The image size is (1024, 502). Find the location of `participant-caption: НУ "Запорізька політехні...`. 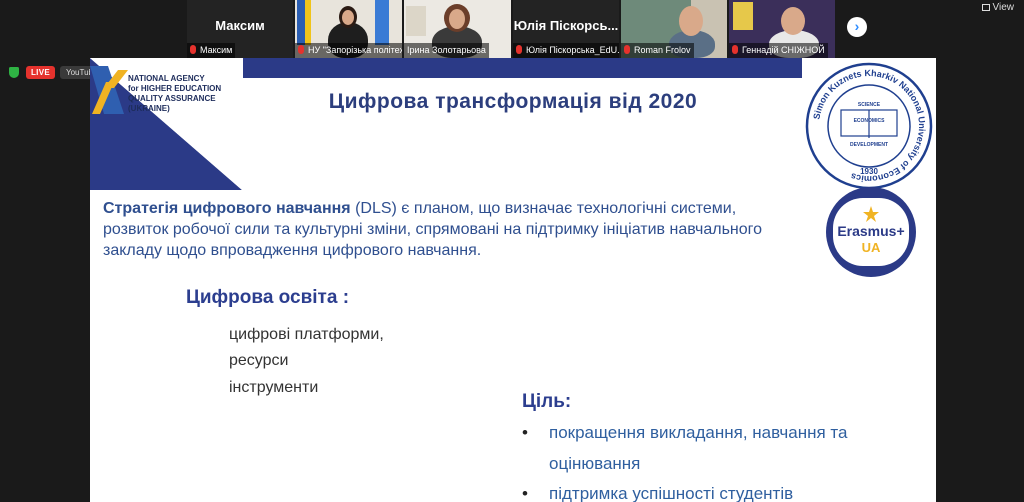

participant-caption: НУ "Запорізька політехні... is located at coordinates (348, 50).